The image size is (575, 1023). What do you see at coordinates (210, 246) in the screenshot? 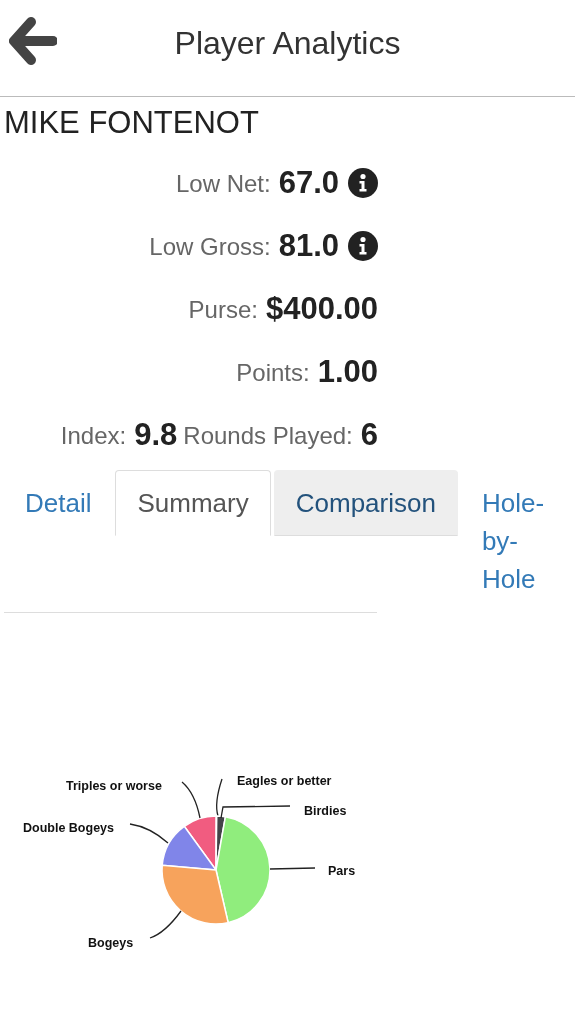
I see `stat-label: Low Gross:` at bounding box center [210, 246].